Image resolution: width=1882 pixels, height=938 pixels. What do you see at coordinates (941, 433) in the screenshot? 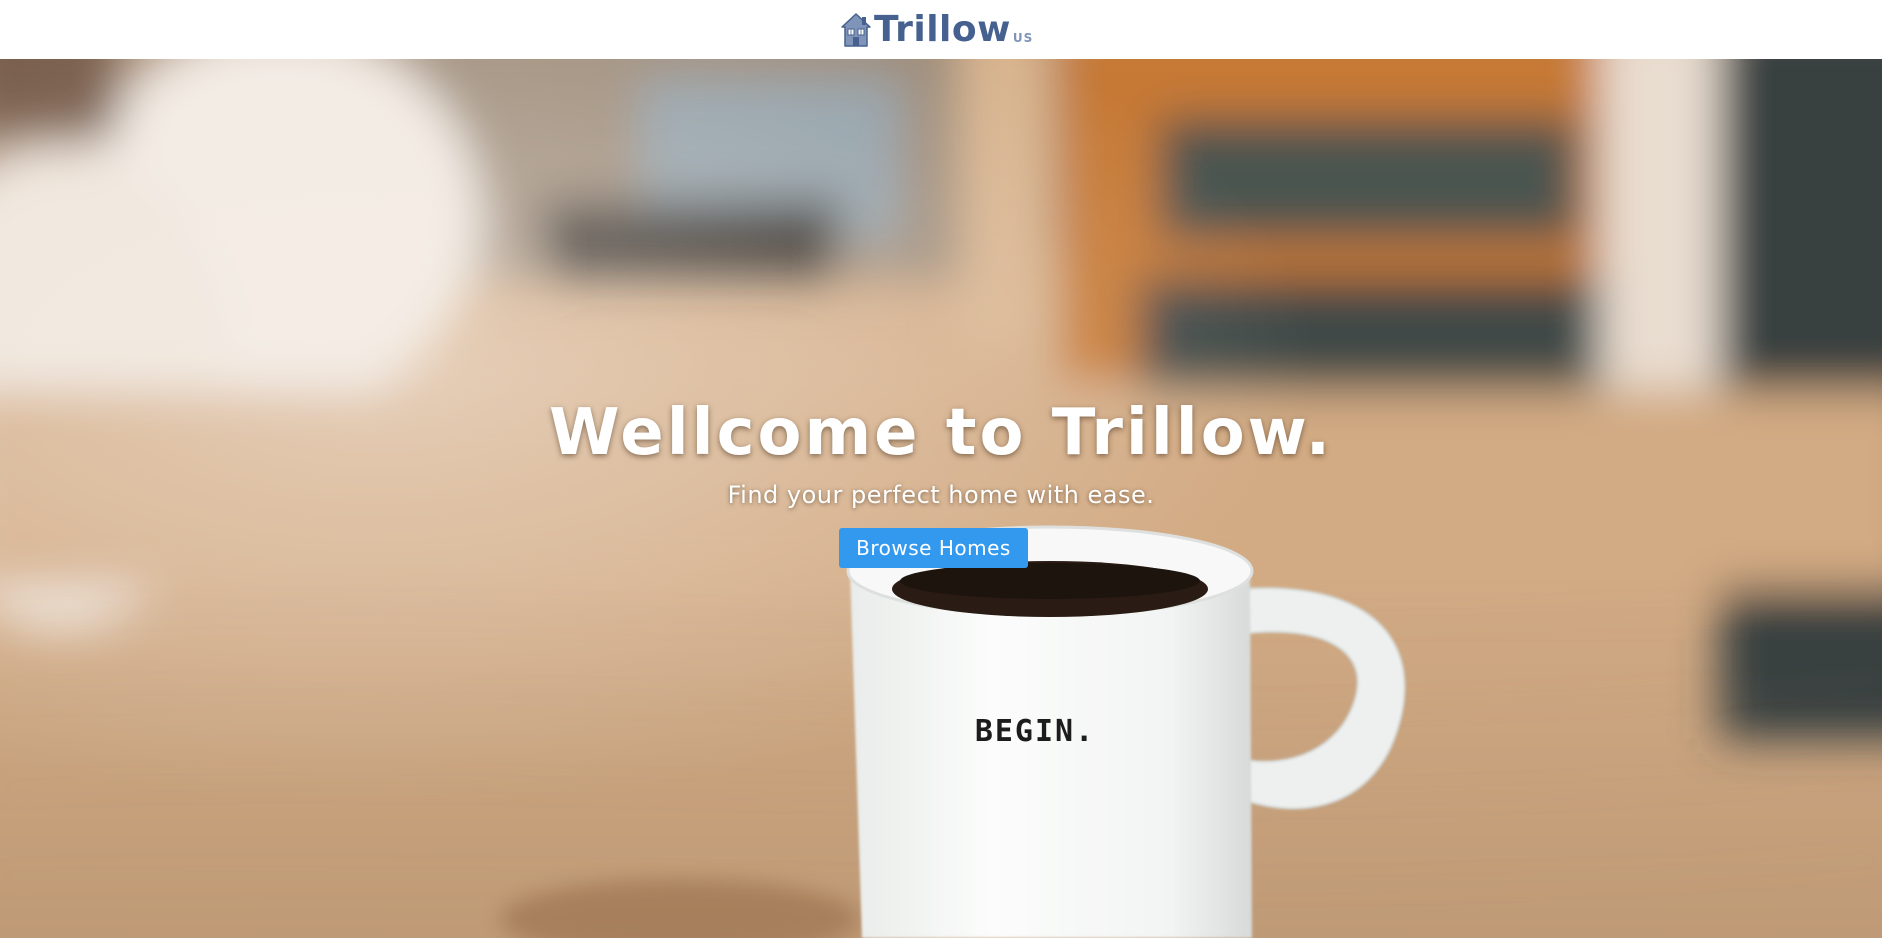
I see `hero-title: Wellcome to Trillow.` at bounding box center [941, 433].